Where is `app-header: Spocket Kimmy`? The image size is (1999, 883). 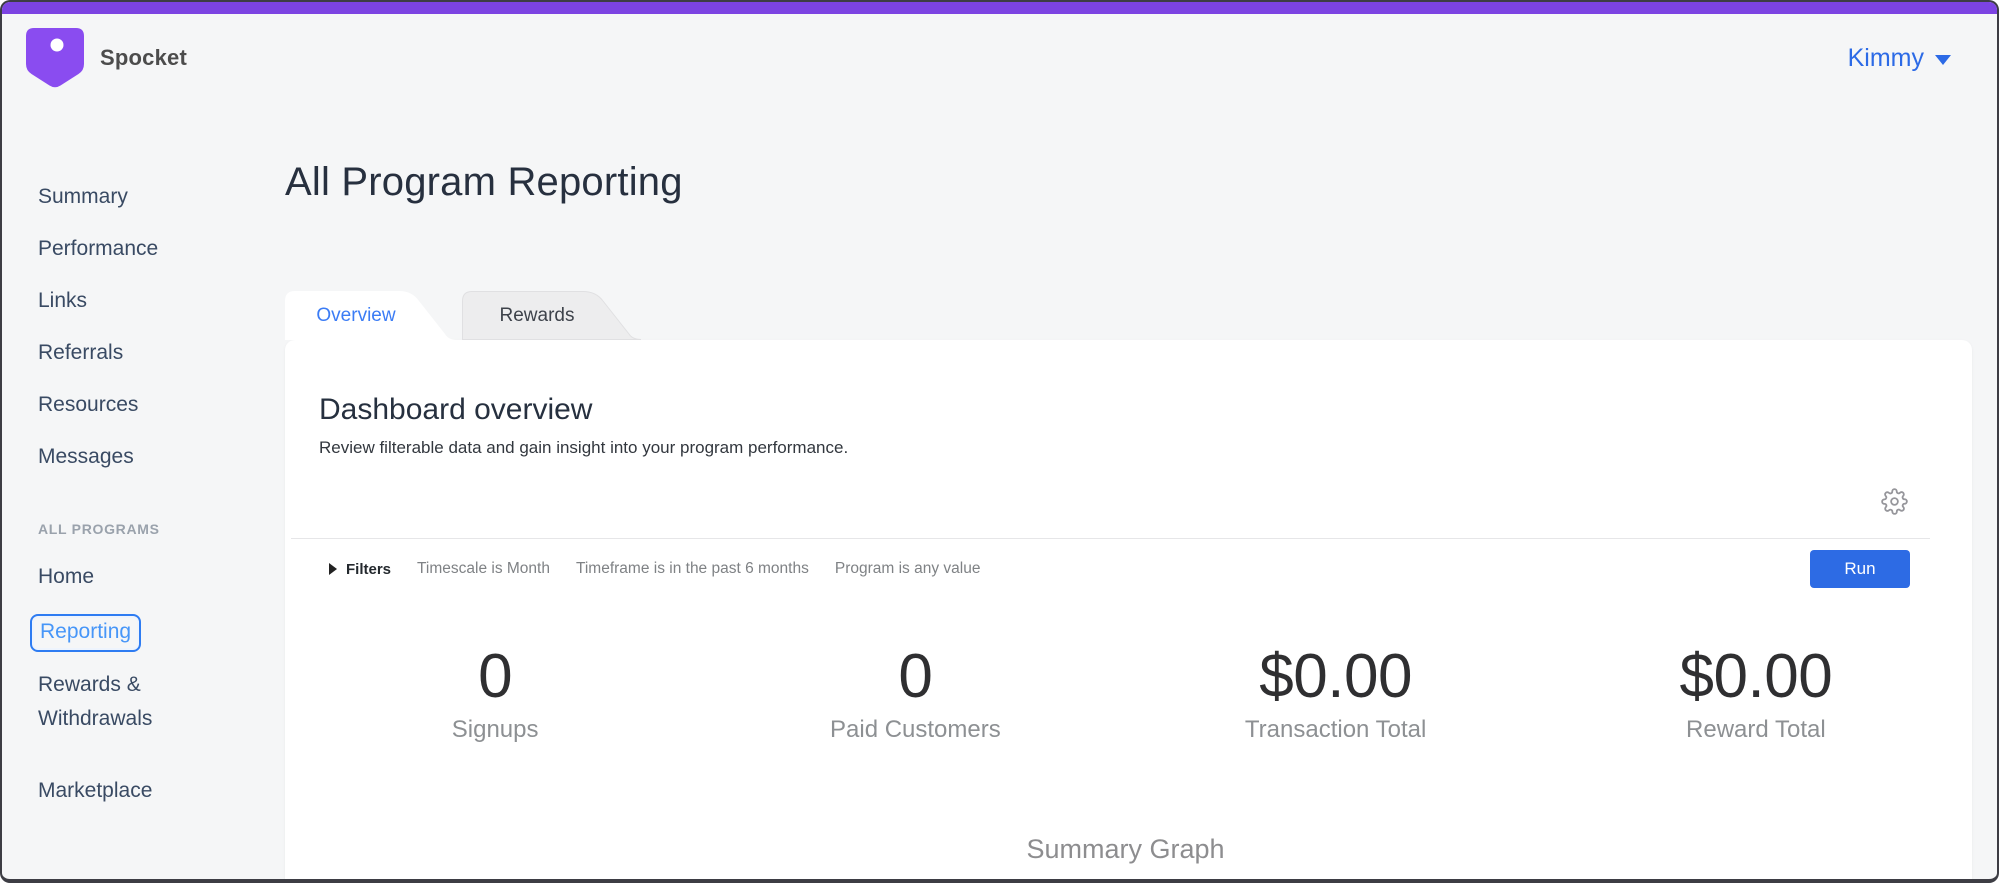
app-header: Spocket Kimmy is located at coordinates (999, 58).